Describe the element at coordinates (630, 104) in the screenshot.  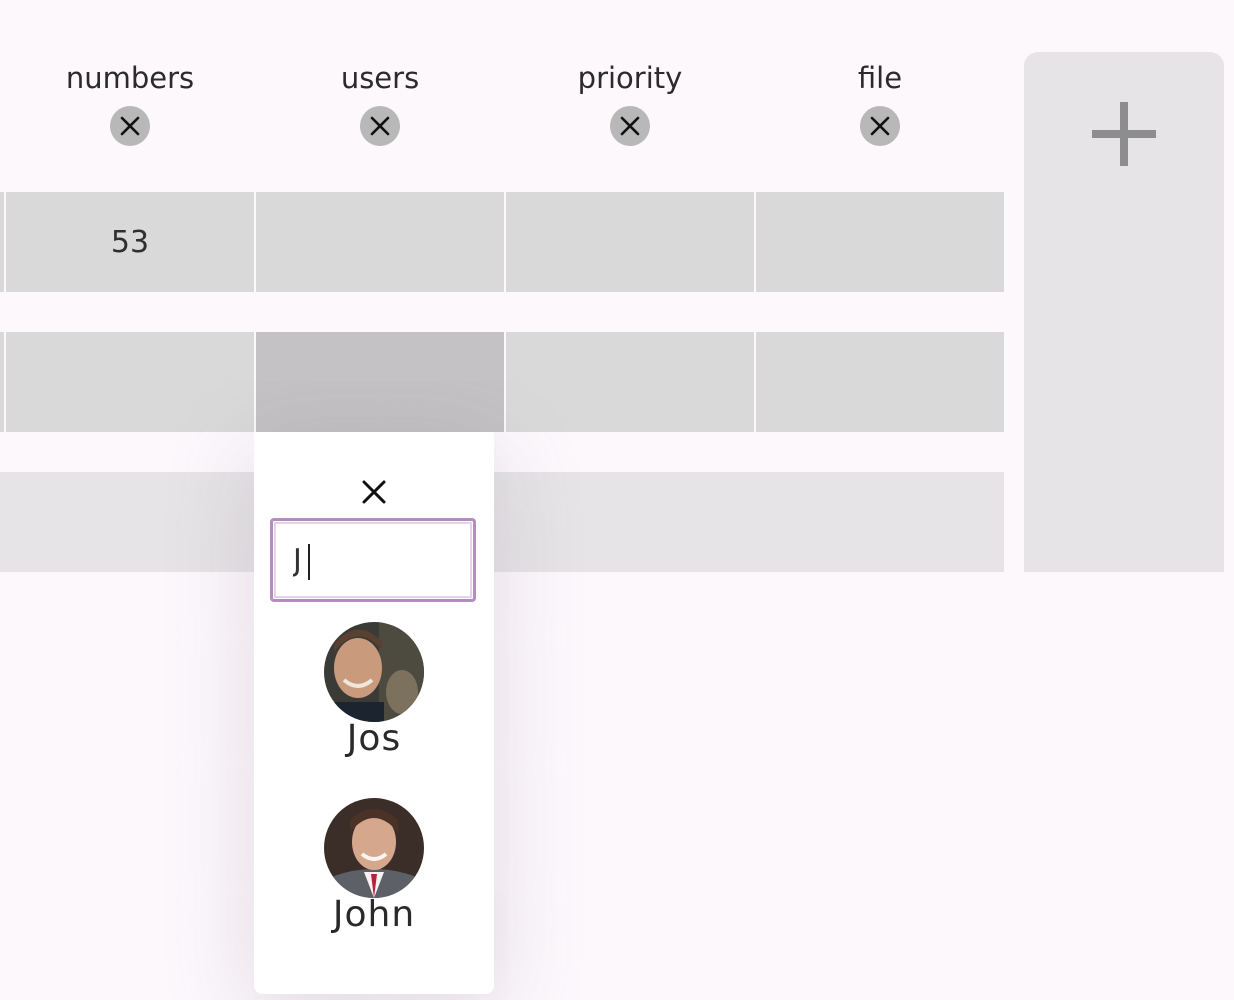
I see `column-header-priority: priority` at that location.